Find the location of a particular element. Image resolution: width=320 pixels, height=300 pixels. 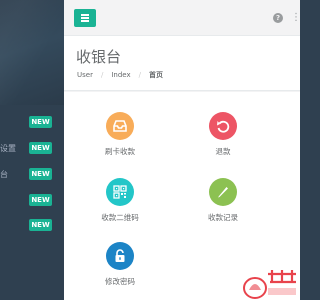

breadcrumb-item-user: User is located at coordinates (85, 75).